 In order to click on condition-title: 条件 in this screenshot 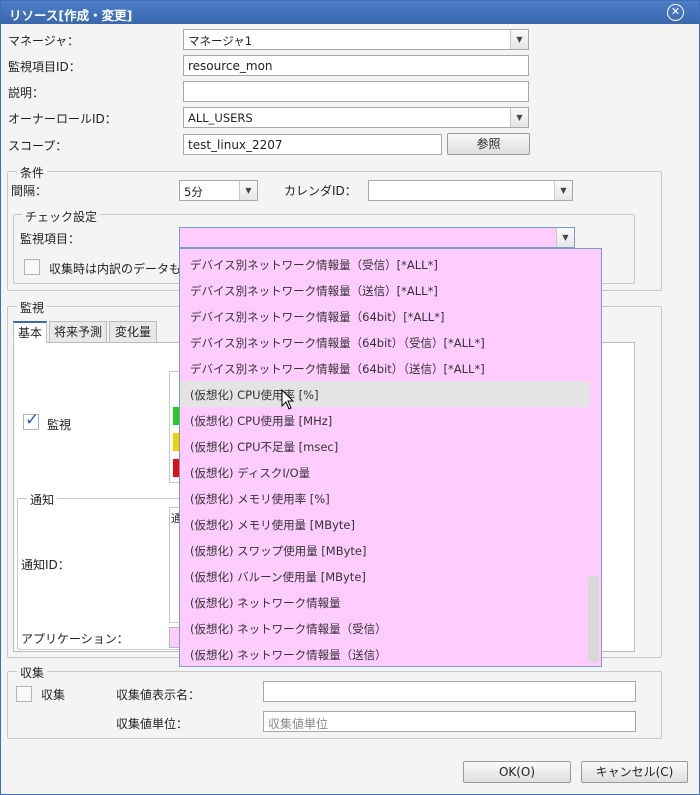, I will do `click(32, 172)`.